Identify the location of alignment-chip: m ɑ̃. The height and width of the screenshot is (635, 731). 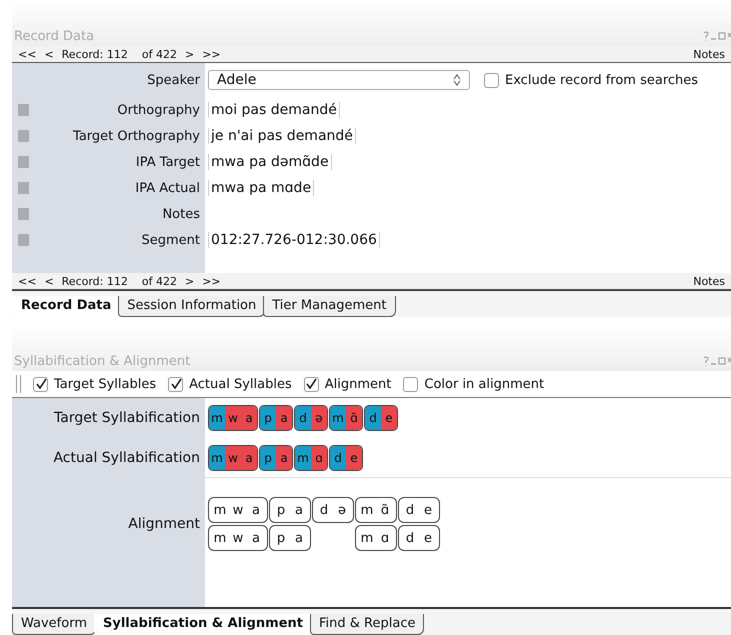
(376, 510).